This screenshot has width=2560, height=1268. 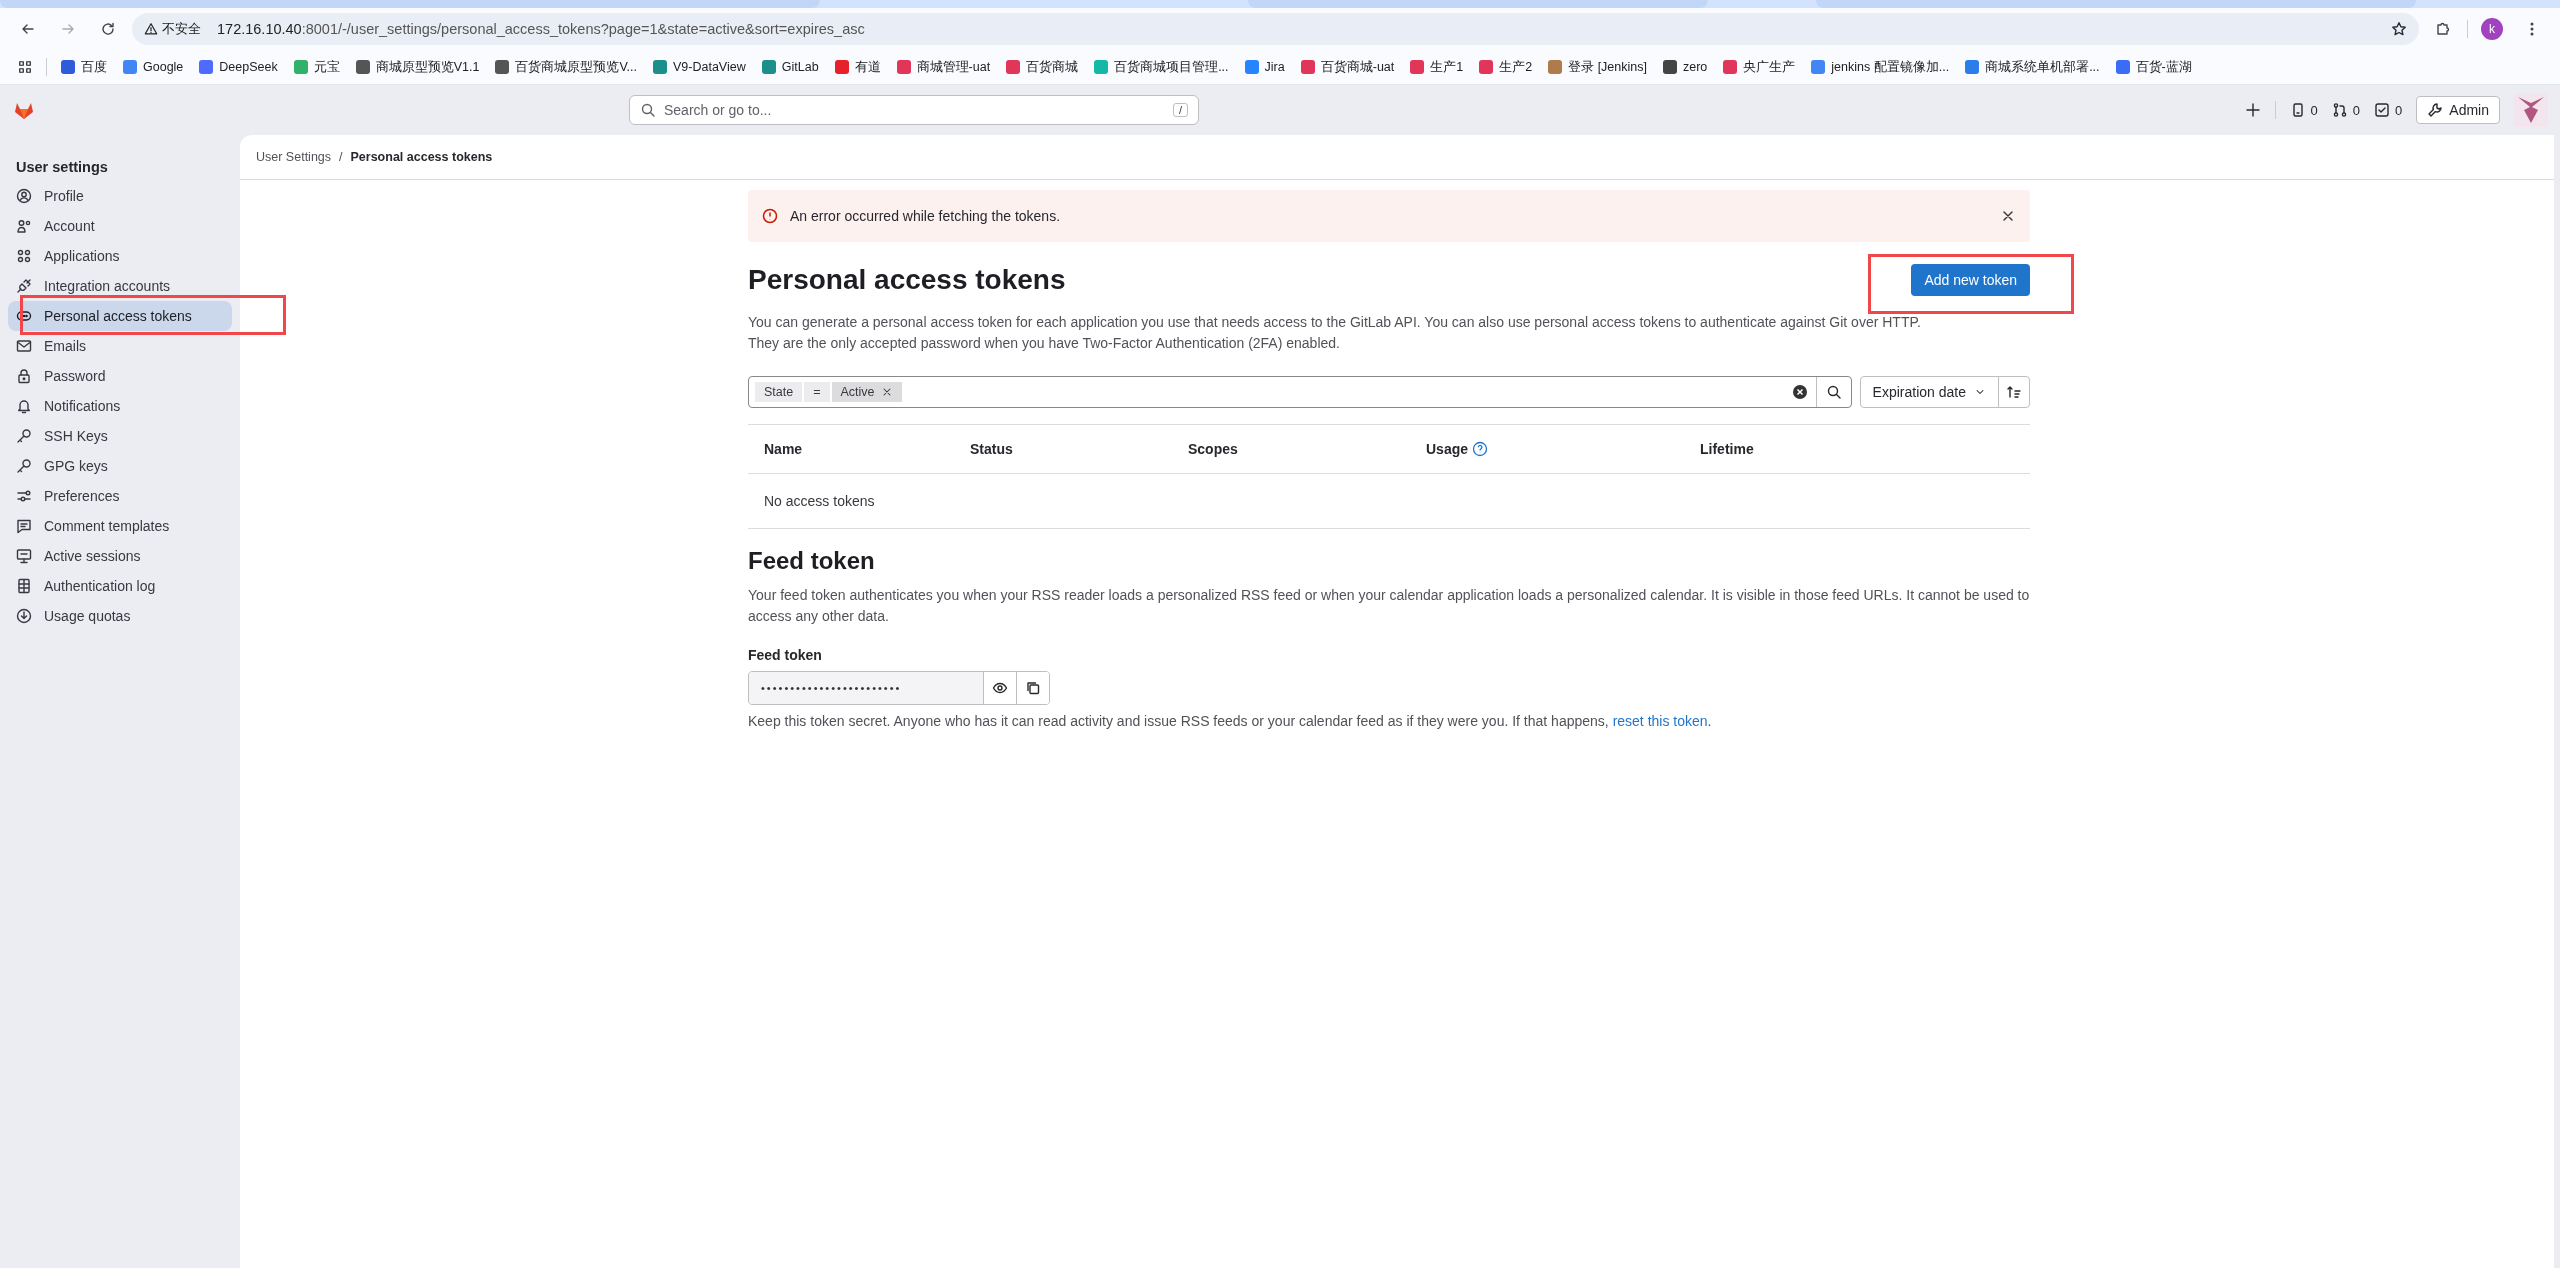 What do you see at coordinates (1180, 110) in the screenshot?
I see `shortcut-key: /` at bounding box center [1180, 110].